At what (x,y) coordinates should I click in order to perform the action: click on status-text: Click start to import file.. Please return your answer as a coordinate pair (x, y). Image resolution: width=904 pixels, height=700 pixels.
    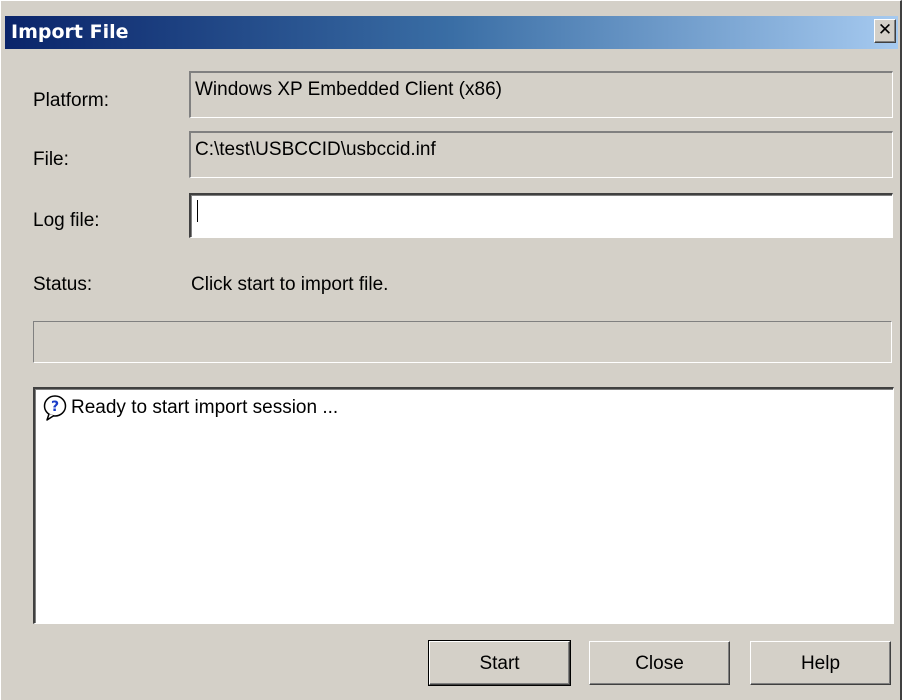
    Looking at the image, I should click on (290, 284).